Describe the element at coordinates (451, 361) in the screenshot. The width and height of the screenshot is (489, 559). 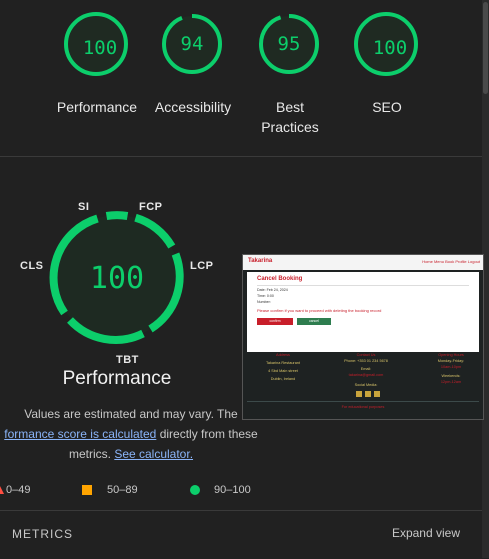
I see `thumb-footer-col3-line1: Monday-Friday:` at that location.